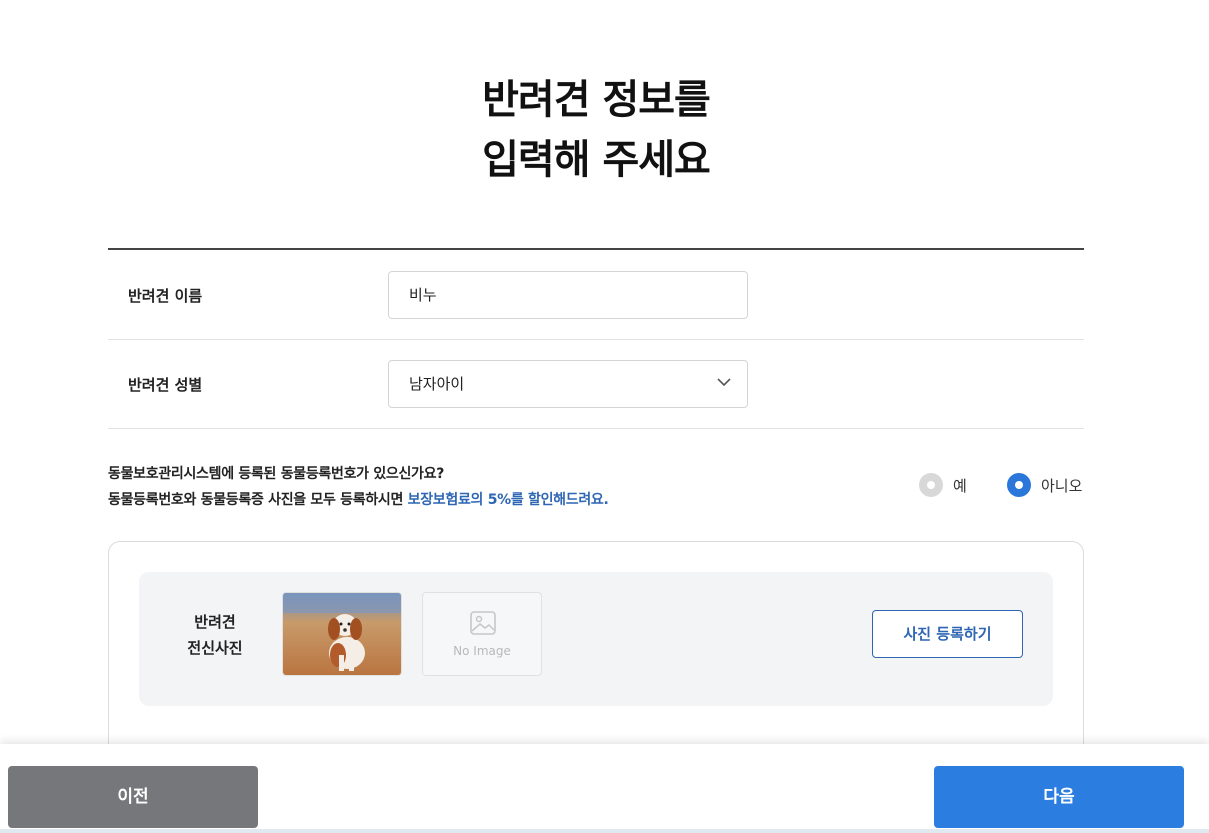 This screenshot has height=833, width=1209. I want to click on dog-photo-thumbnail, so click(342, 634).